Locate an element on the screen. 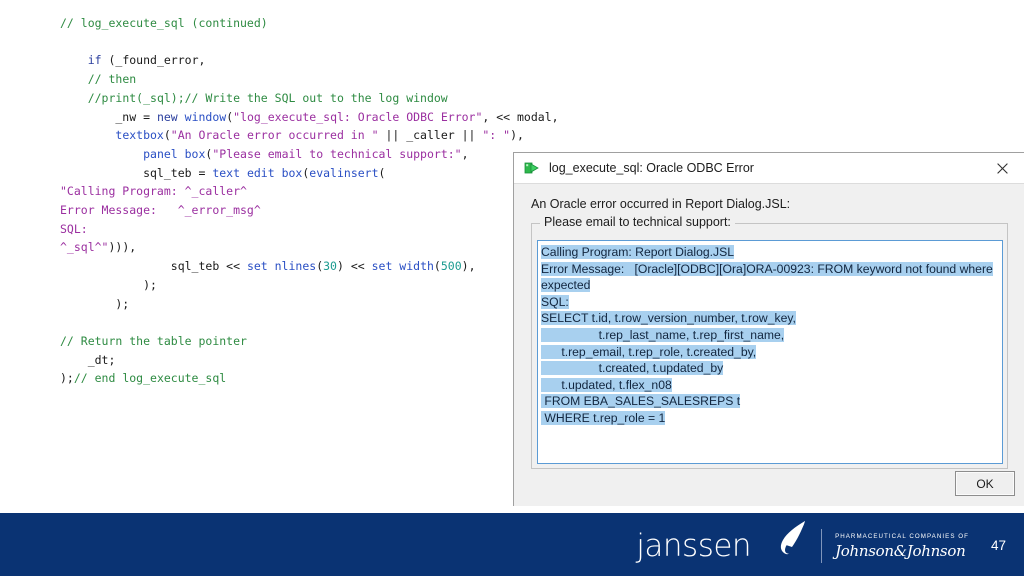 Image resolution: width=1024 pixels, height=578 pixels. sql-line: t.rep_last_name, t.rep_first_name, is located at coordinates (770, 335).